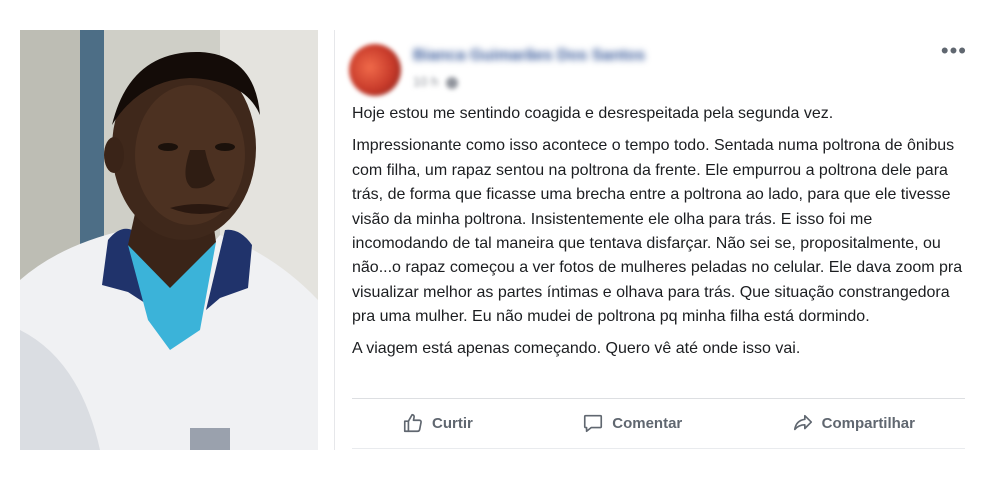 The width and height of the screenshot is (1000, 478). I want to click on like-button: Curtir, so click(437, 423).